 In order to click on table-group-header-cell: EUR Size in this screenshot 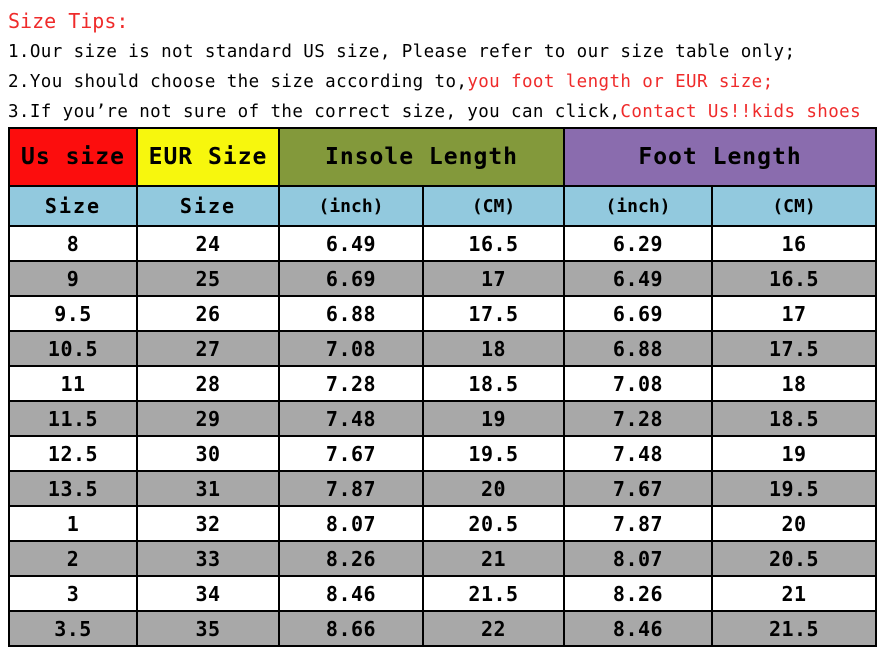, I will do `click(208, 157)`.